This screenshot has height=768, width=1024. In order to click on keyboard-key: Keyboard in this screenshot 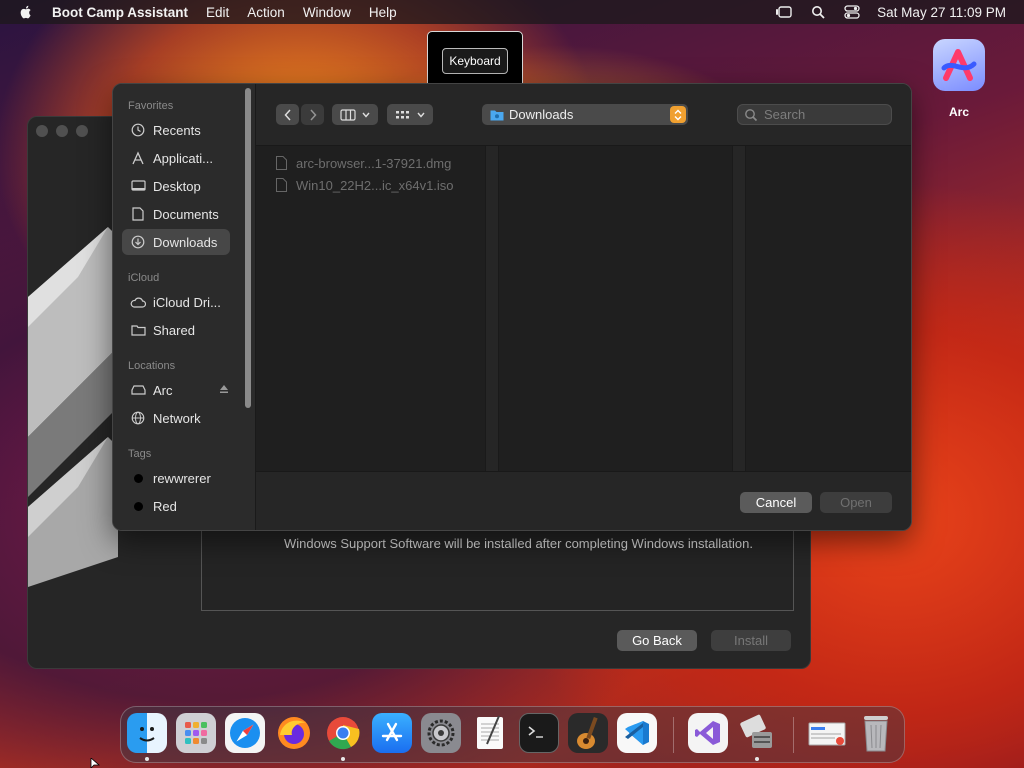, I will do `click(475, 60)`.